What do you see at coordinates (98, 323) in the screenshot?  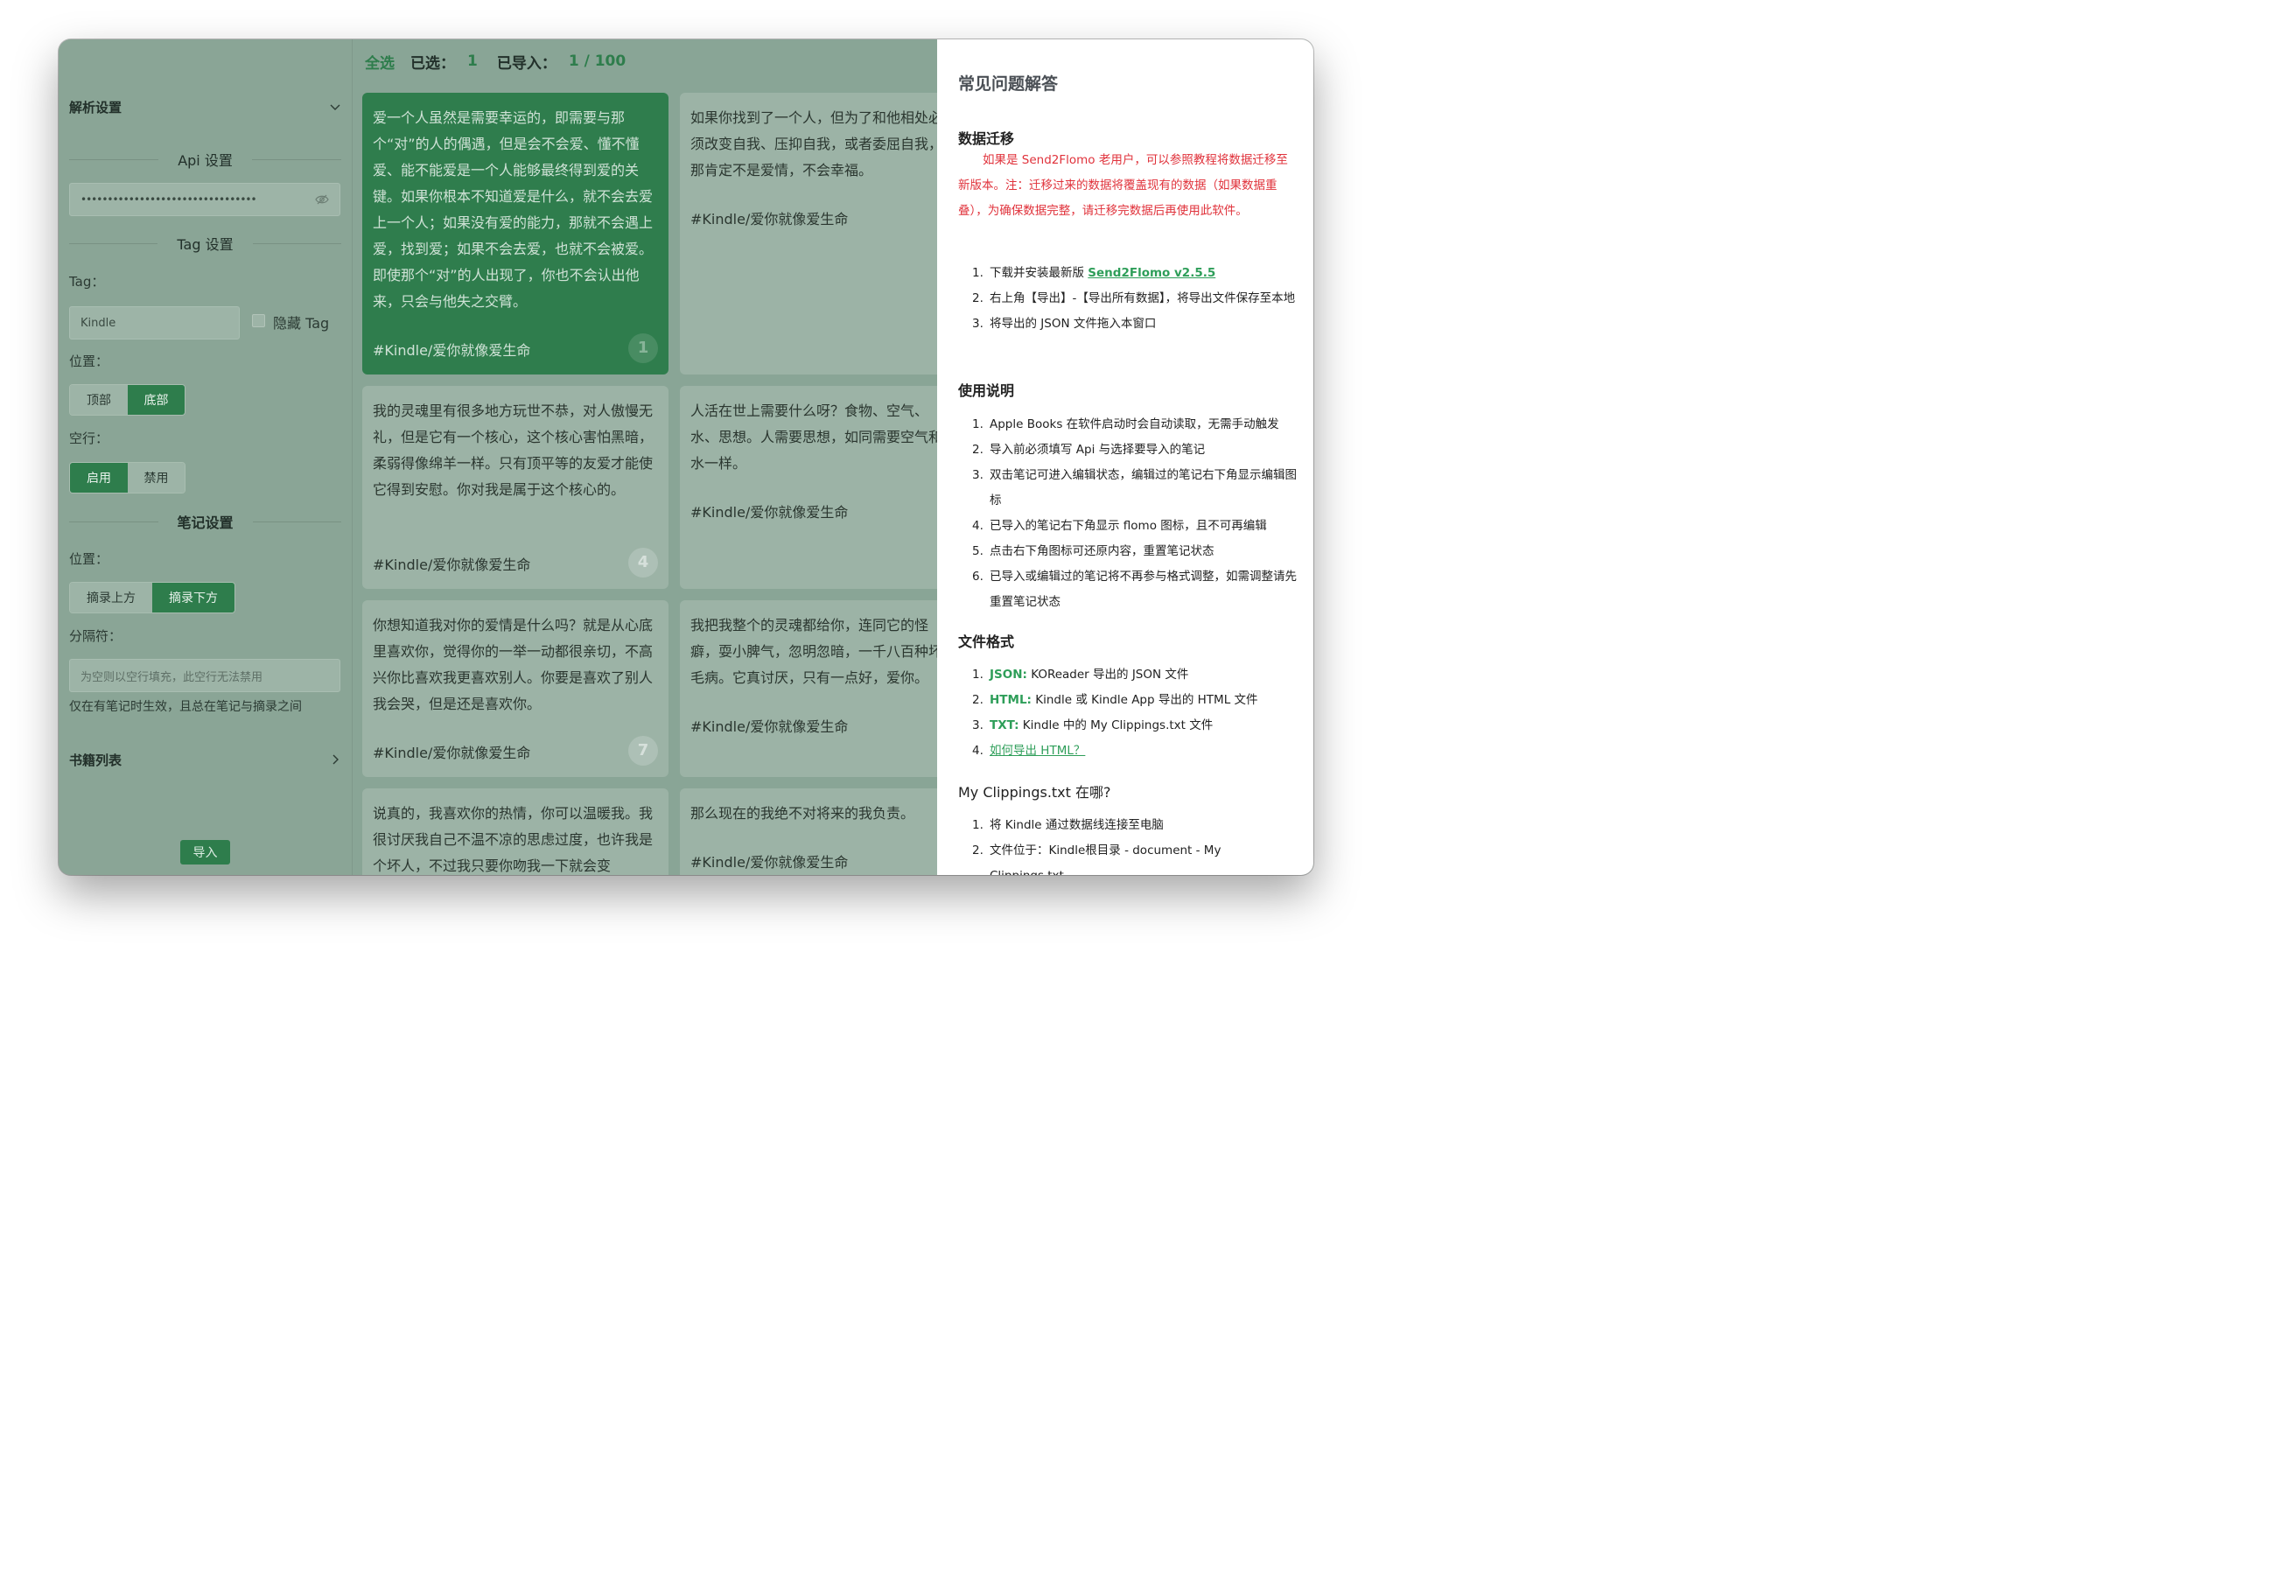 I see `tag-input-value: Kindle` at bounding box center [98, 323].